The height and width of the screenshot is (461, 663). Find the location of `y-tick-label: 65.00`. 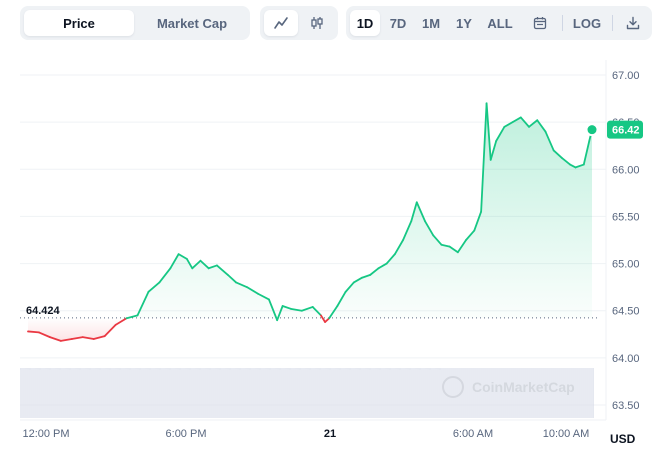

y-tick-label: 65.00 is located at coordinates (626, 265).